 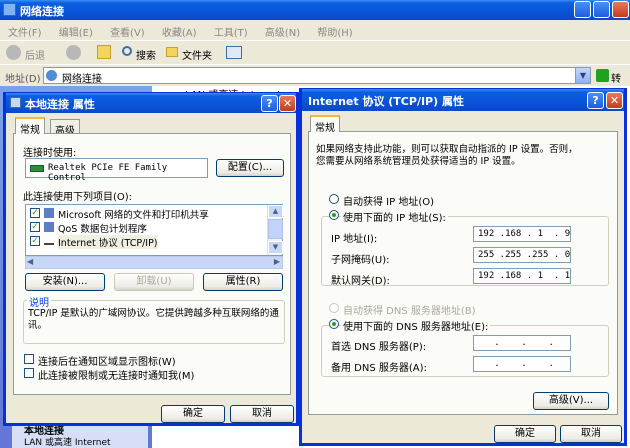 What do you see at coordinates (154, 282) in the screenshot?
I see `uninstall-button: 卸载(U)` at bounding box center [154, 282].